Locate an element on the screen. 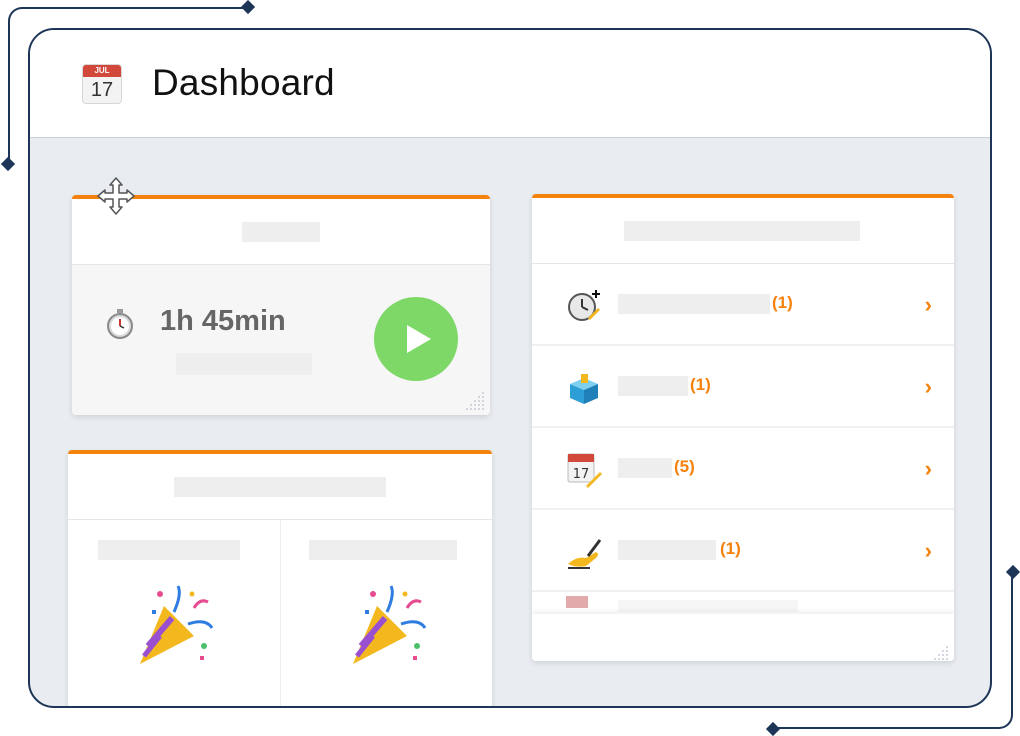 Image resolution: width=1020 pixels, height=736 pixels. svg-text: 17 is located at coordinates (581, 474).